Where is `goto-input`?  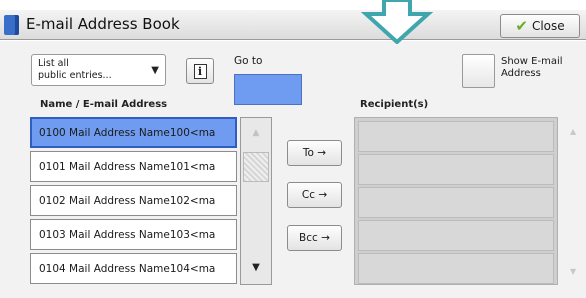
goto-input is located at coordinates (268, 89).